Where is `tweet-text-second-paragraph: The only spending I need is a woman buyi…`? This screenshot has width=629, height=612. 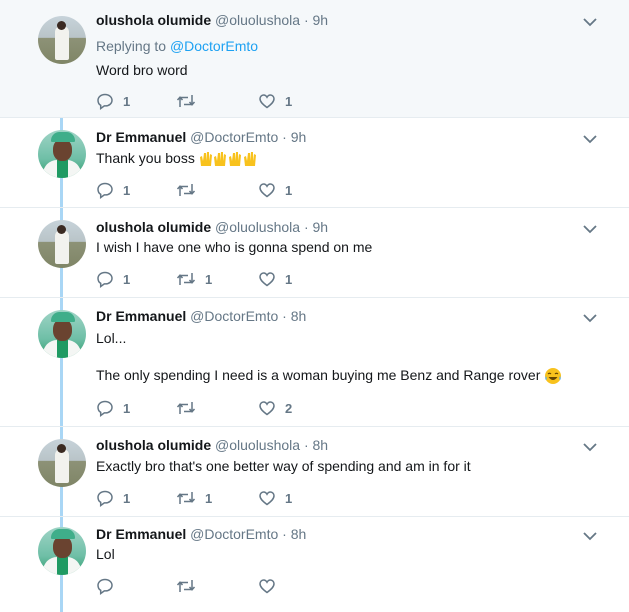 tweet-text-second-paragraph: The only spending I need is a woman buyi… is located at coordinates (329, 376).